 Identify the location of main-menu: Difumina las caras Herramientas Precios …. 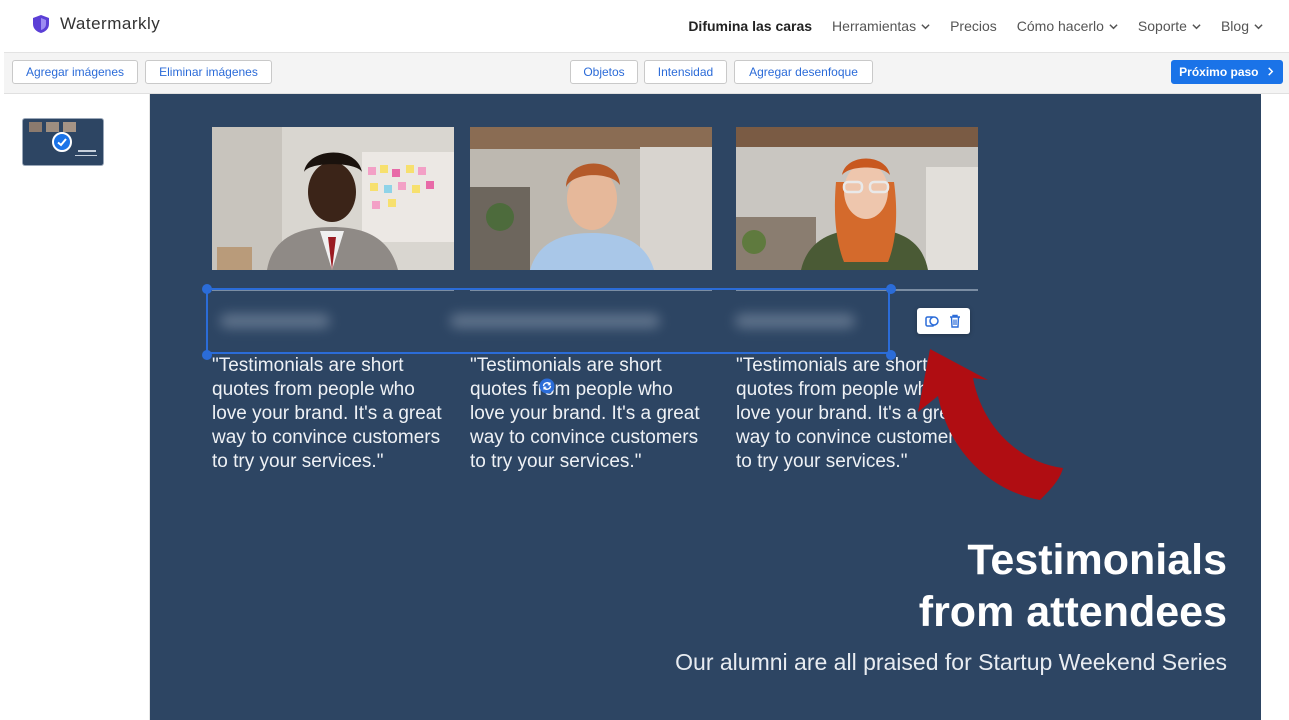
(975, 26).